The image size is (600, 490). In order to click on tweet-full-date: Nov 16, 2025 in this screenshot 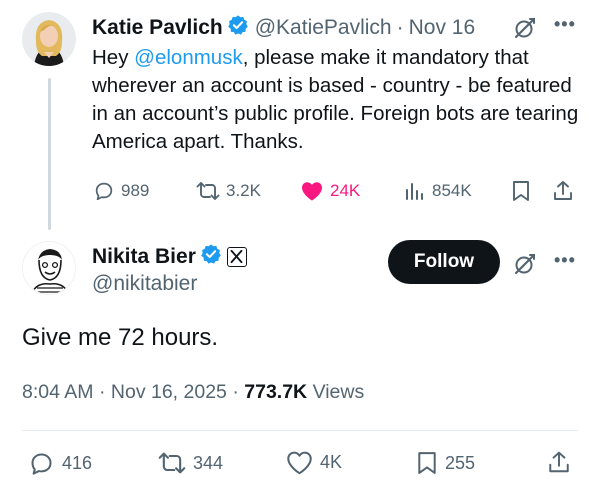, I will do `click(169, 392)`.